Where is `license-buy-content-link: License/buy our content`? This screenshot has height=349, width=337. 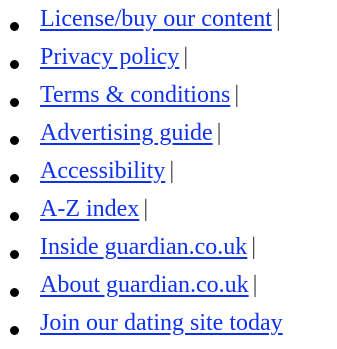 license-buy-content-link: License/buy our content is located at coordinates (156, 19).